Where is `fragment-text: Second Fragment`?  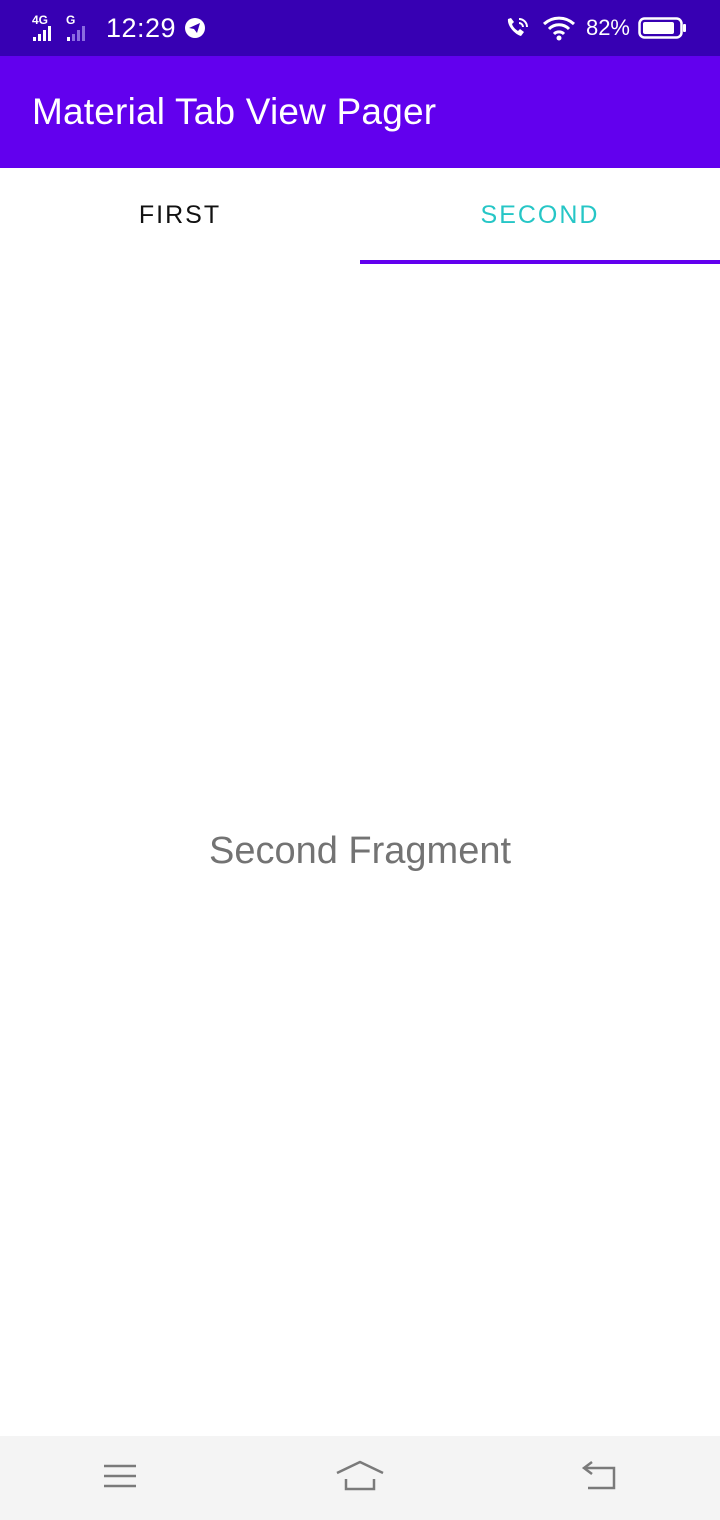 fragment-text: Second Fragment is located at coordinates (360, 851).